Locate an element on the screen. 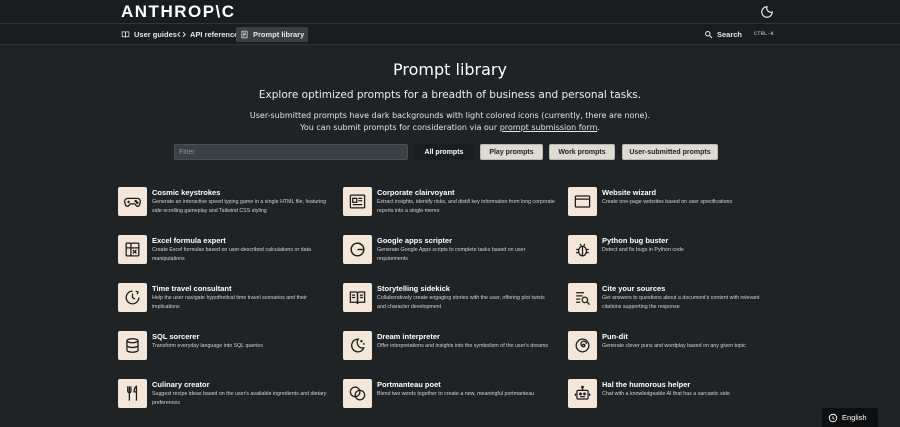 Image resolution: width=900 pixels, height=427 pixels. report-icon is located at coordinates (357, 201).